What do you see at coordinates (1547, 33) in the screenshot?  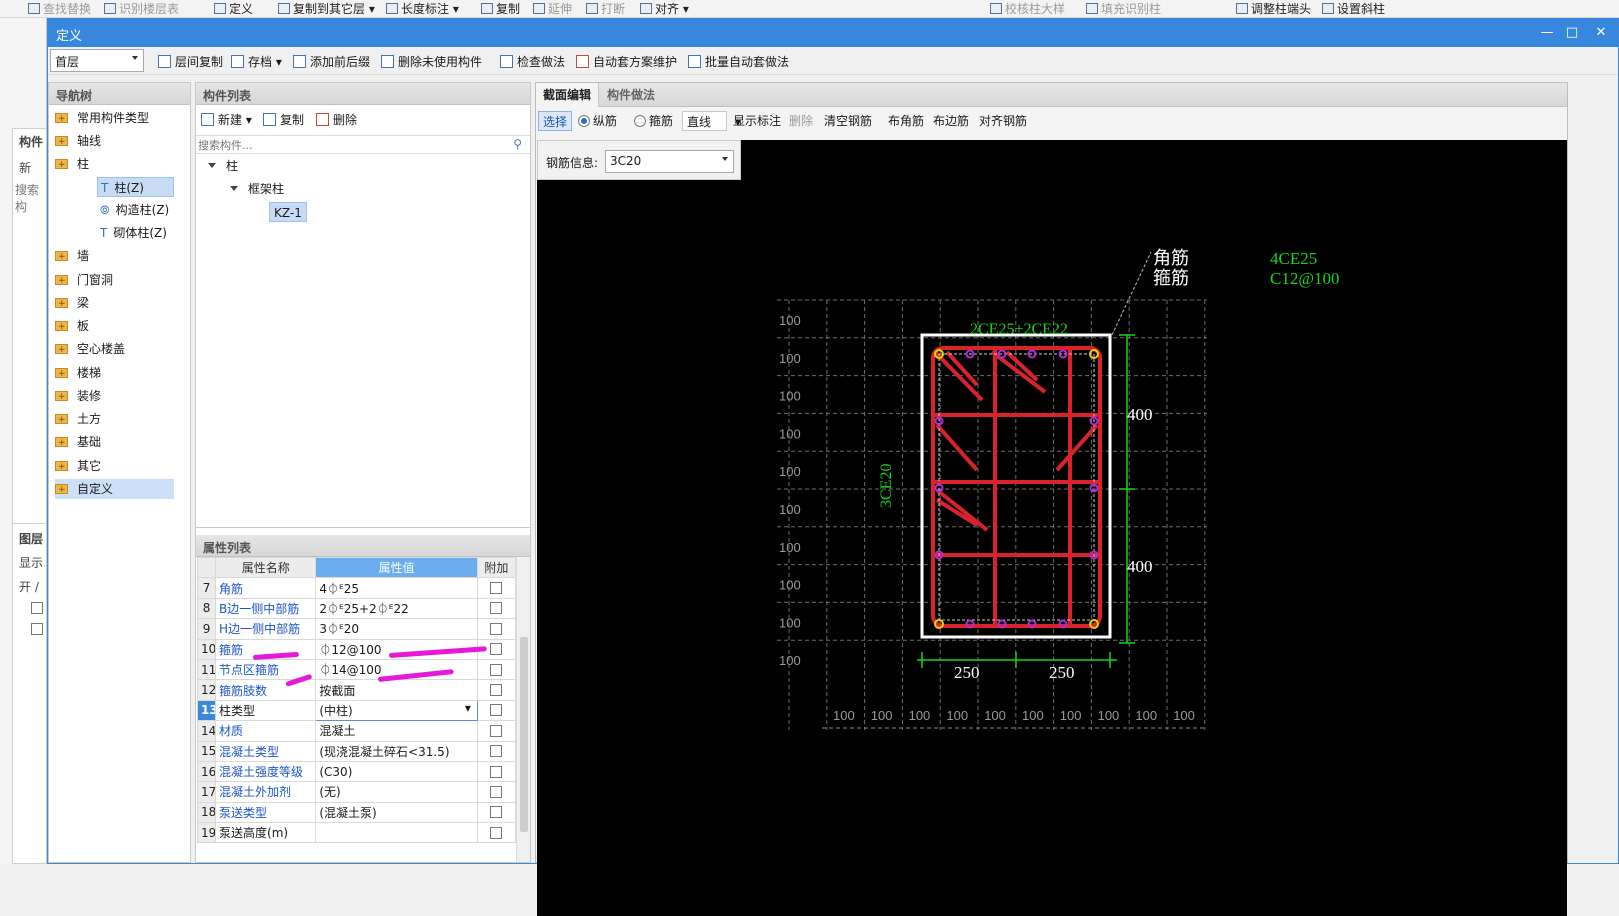 I see `minimize-button: —` at bounding box center [1547, 33].